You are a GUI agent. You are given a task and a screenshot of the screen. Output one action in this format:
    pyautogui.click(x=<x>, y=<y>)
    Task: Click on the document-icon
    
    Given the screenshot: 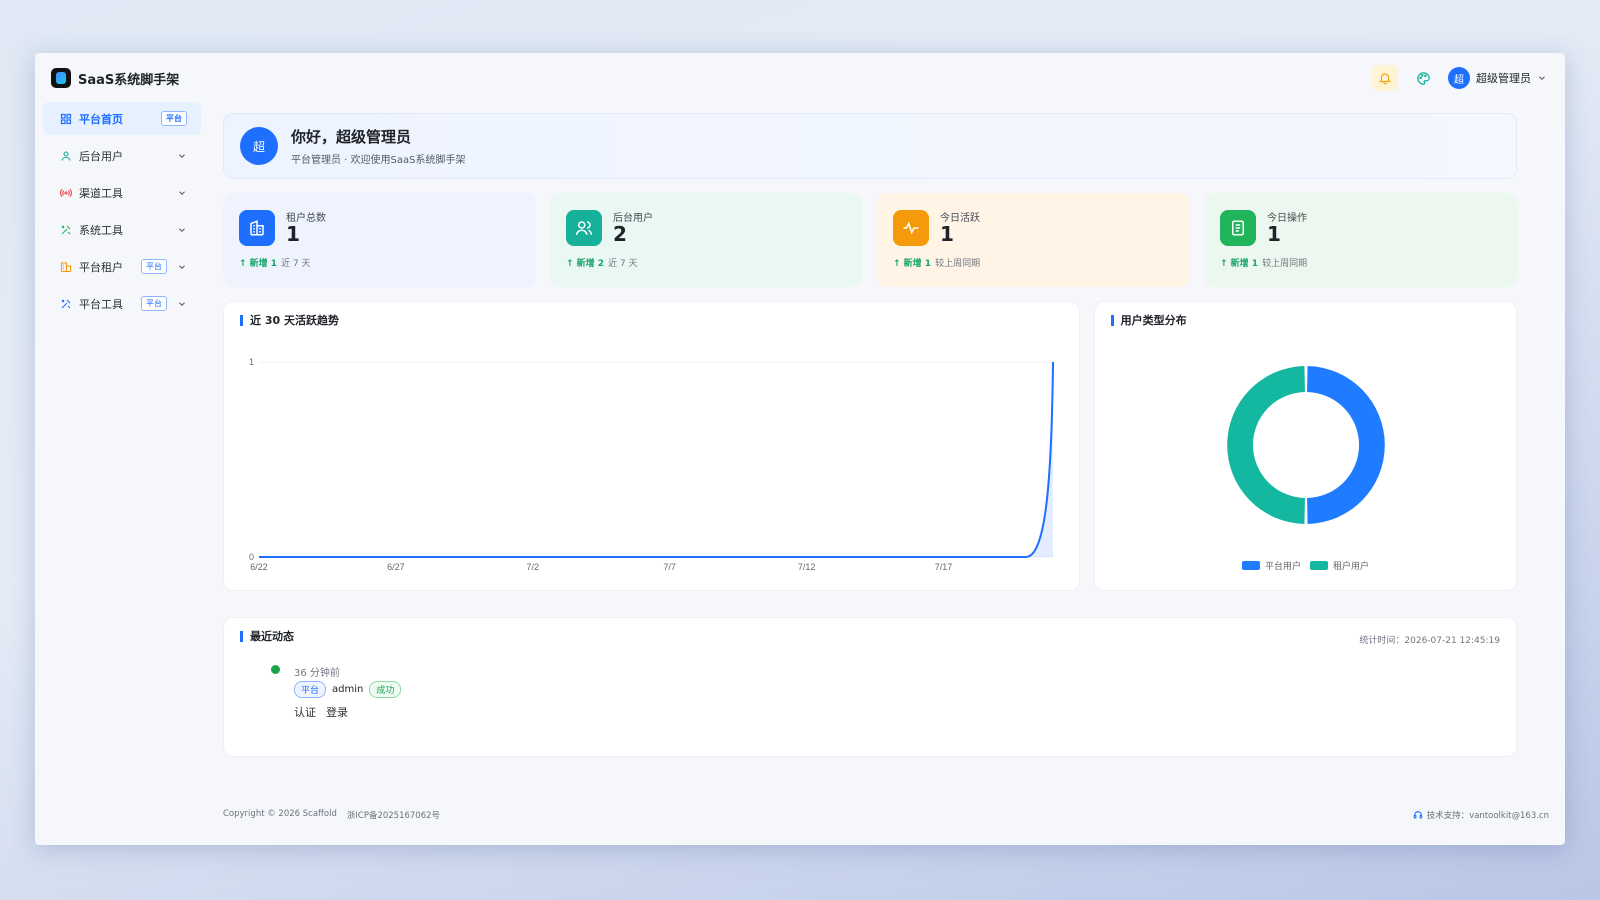 What is the action you would take?
    pyautogui.click(x=1238, y=228)
    